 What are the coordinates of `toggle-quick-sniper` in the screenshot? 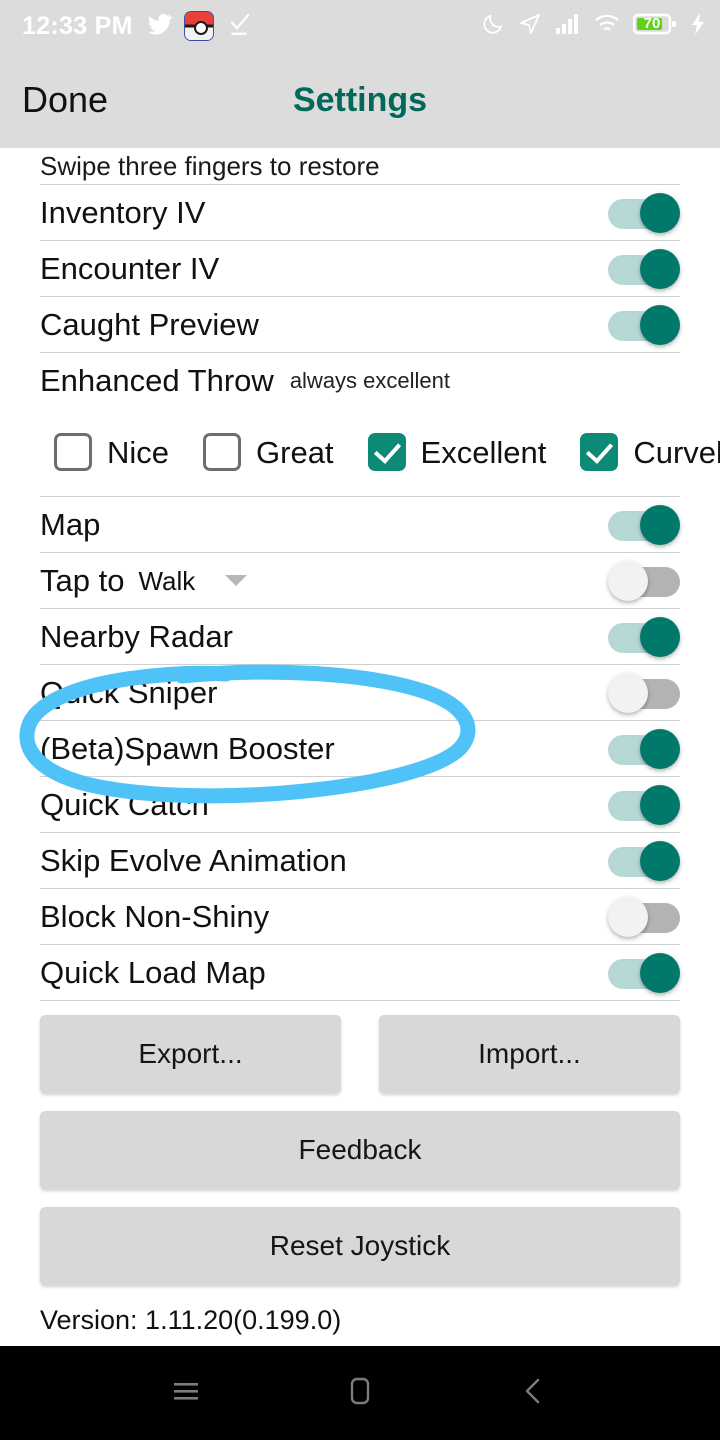 It's located at (644, 692).